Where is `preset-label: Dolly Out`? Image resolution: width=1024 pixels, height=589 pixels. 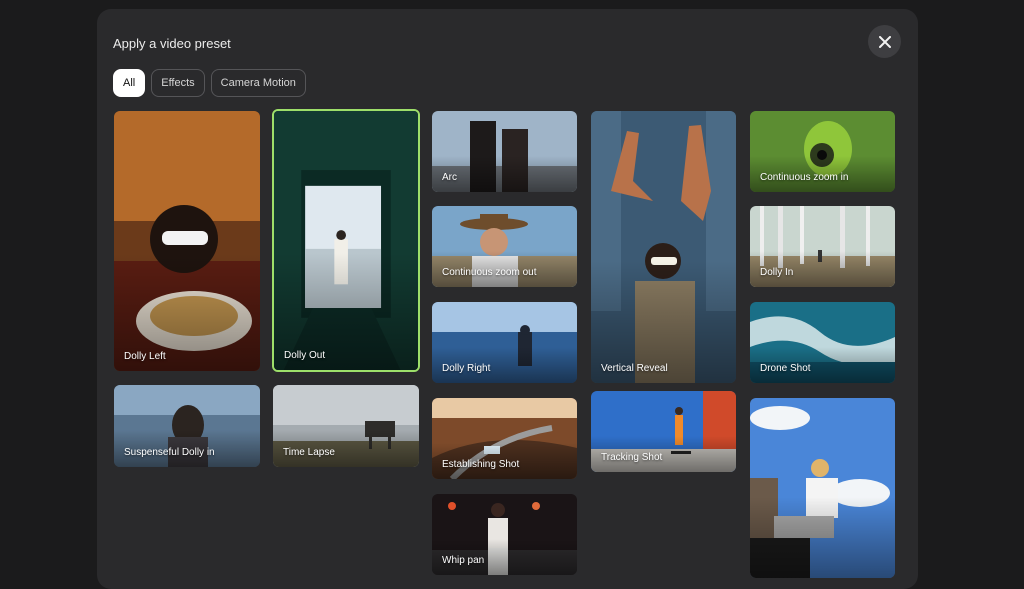
preset-label: Dolly Out is located at coordinates (305, 355).